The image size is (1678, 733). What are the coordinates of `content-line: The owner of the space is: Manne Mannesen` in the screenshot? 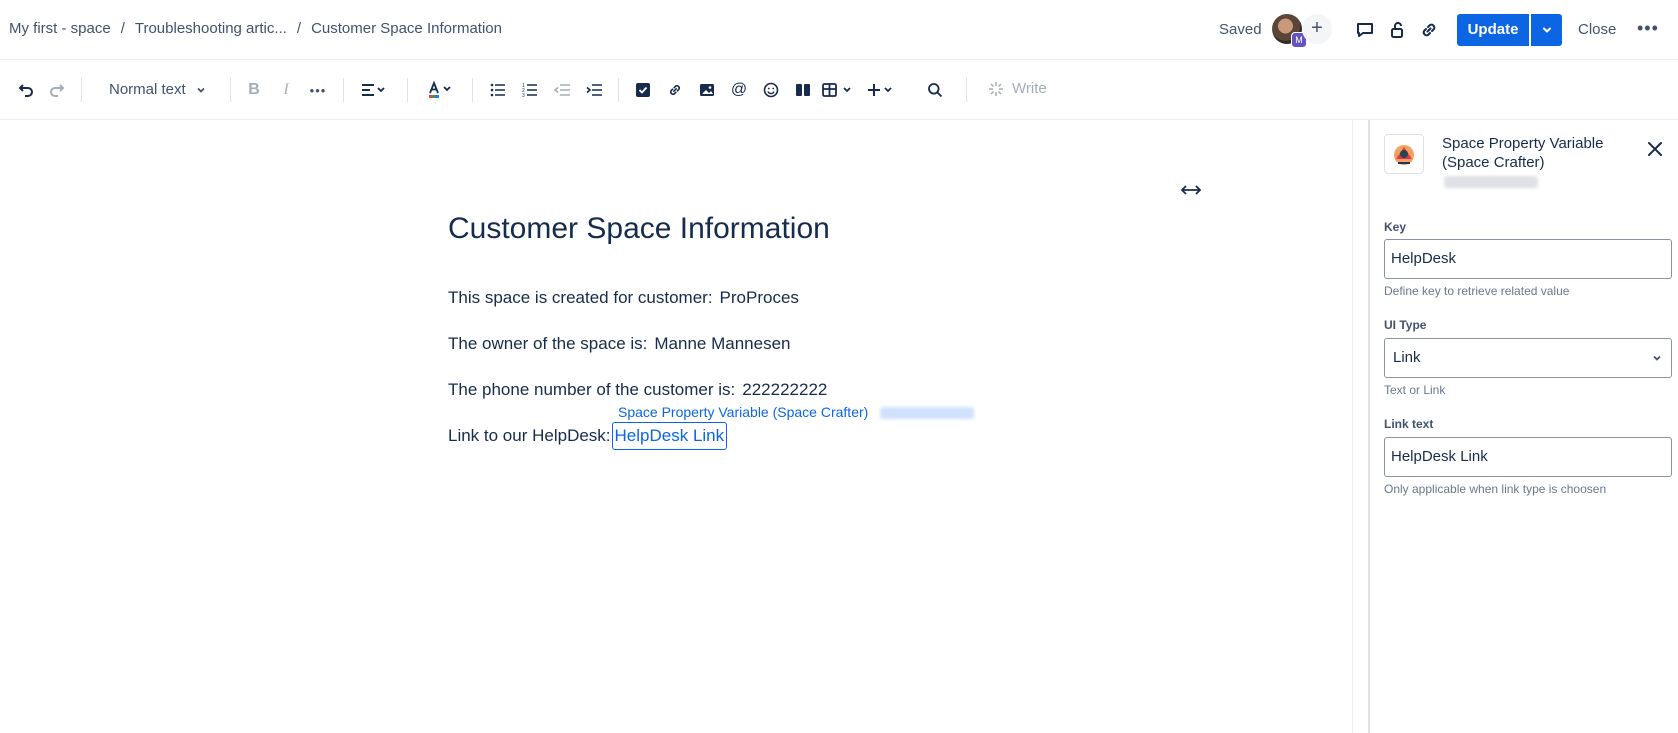 It's located at (619, 344).